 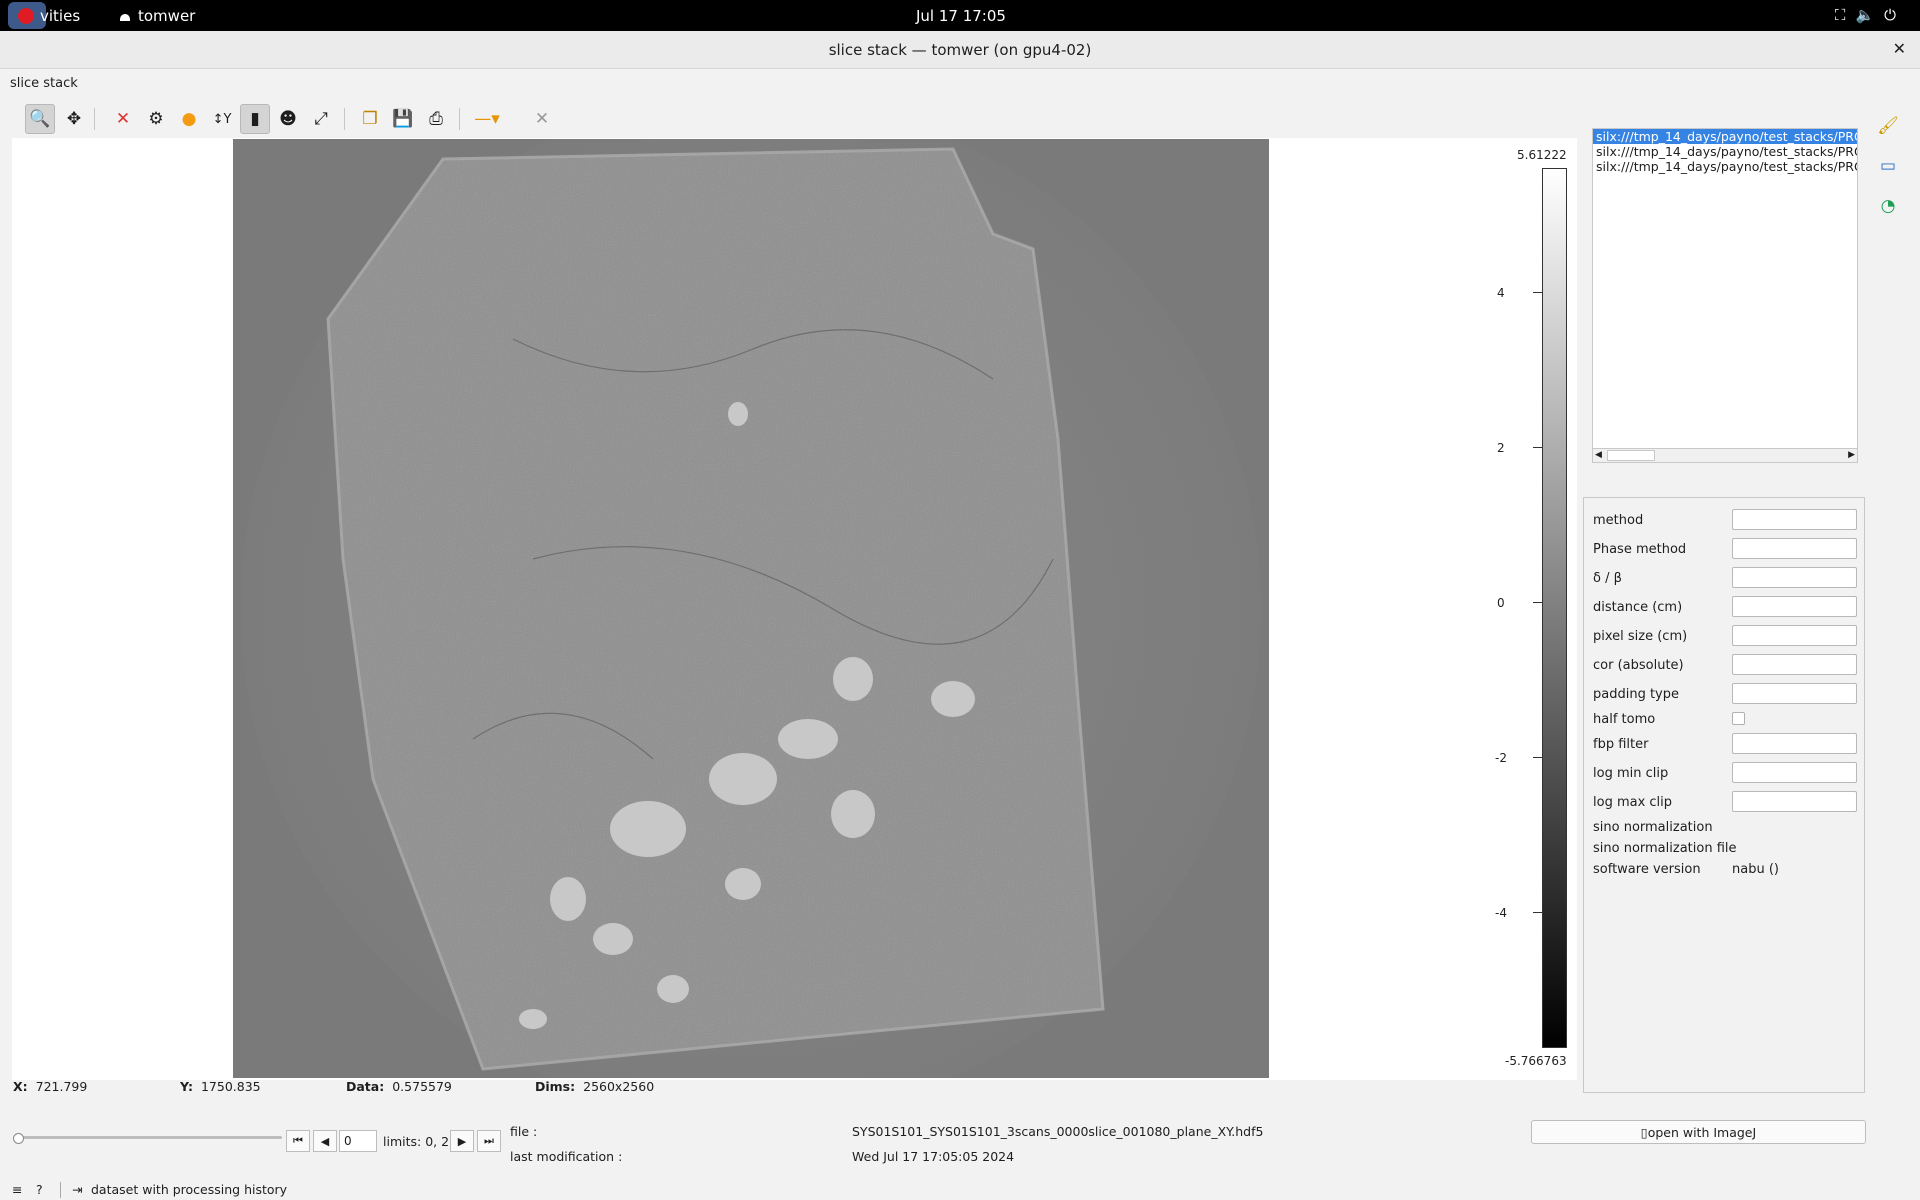 I want to click on close-icon: ✕, so click(x=1899, y=48).